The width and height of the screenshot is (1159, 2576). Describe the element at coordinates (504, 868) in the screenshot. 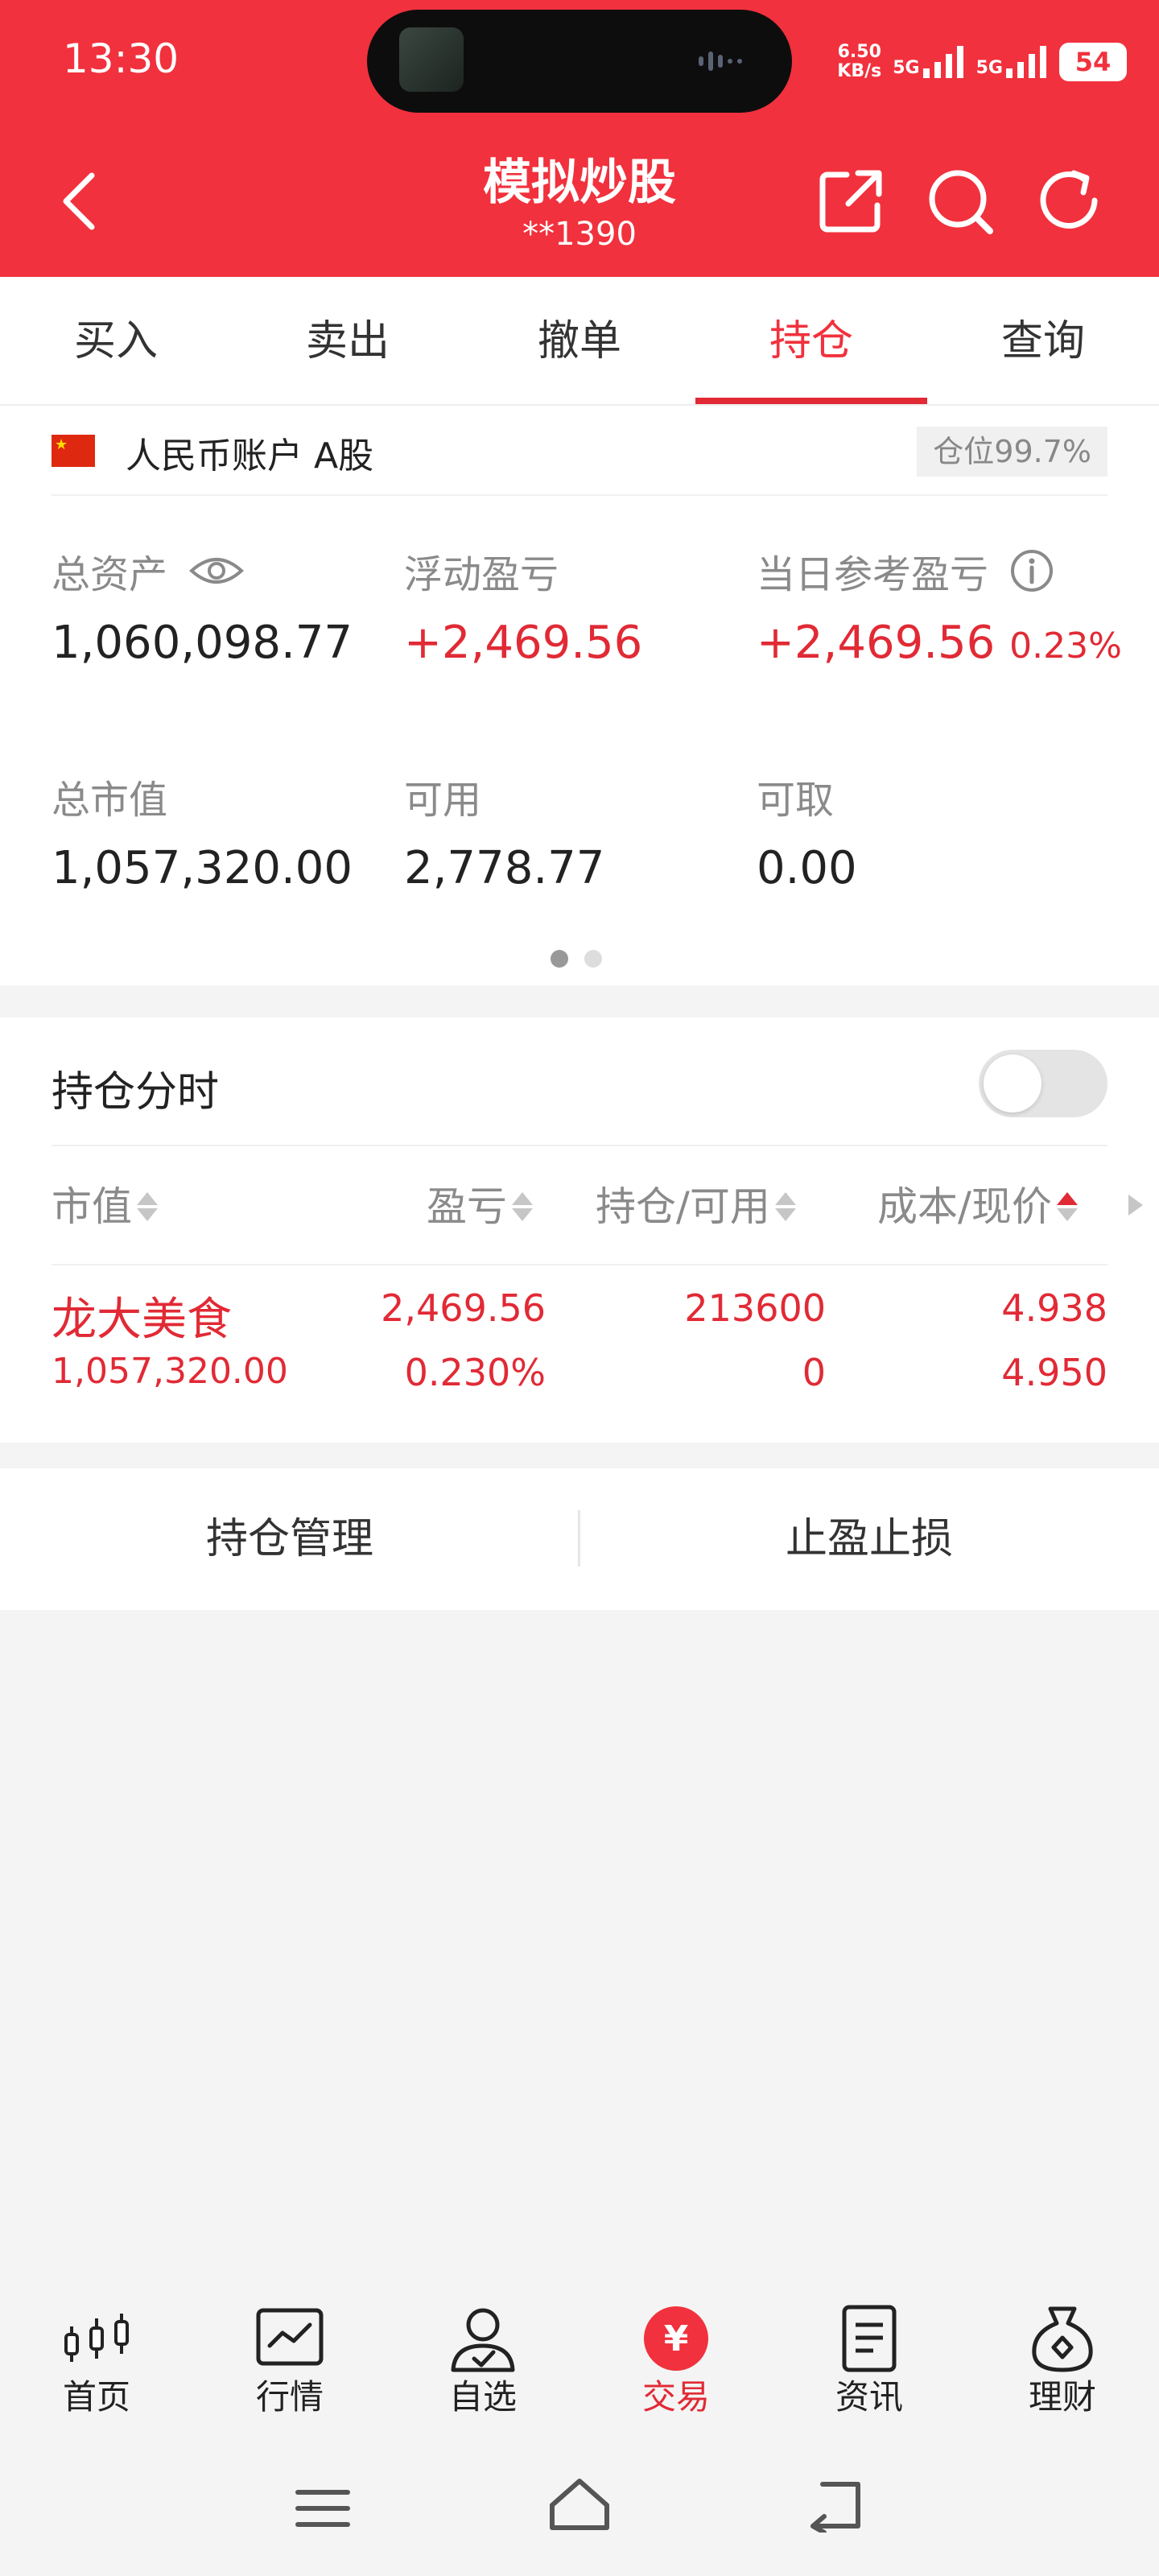

I see `available-value: 2,778.77` at that location.